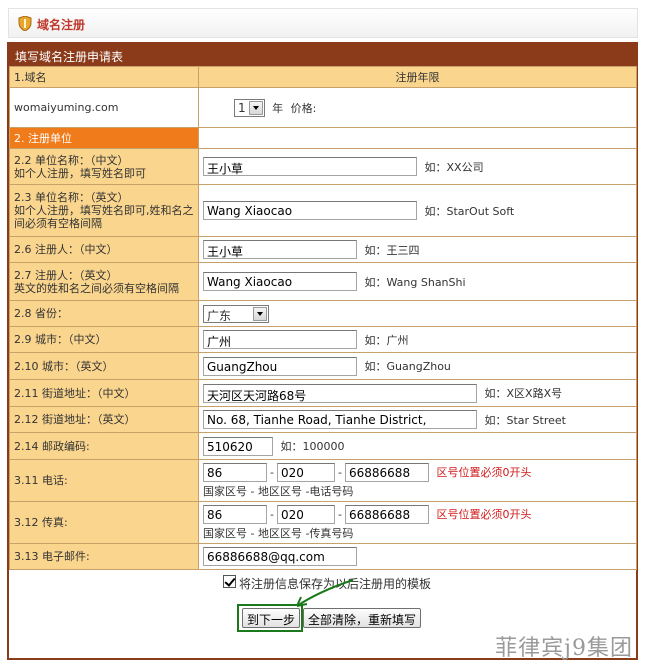 This screenshot has width=645, height=668. Describe the element at coordinates (278, 491) in the screenshot. I see `phone-format-note: 国家区号 - 地区区号 -电话号码` at that location.